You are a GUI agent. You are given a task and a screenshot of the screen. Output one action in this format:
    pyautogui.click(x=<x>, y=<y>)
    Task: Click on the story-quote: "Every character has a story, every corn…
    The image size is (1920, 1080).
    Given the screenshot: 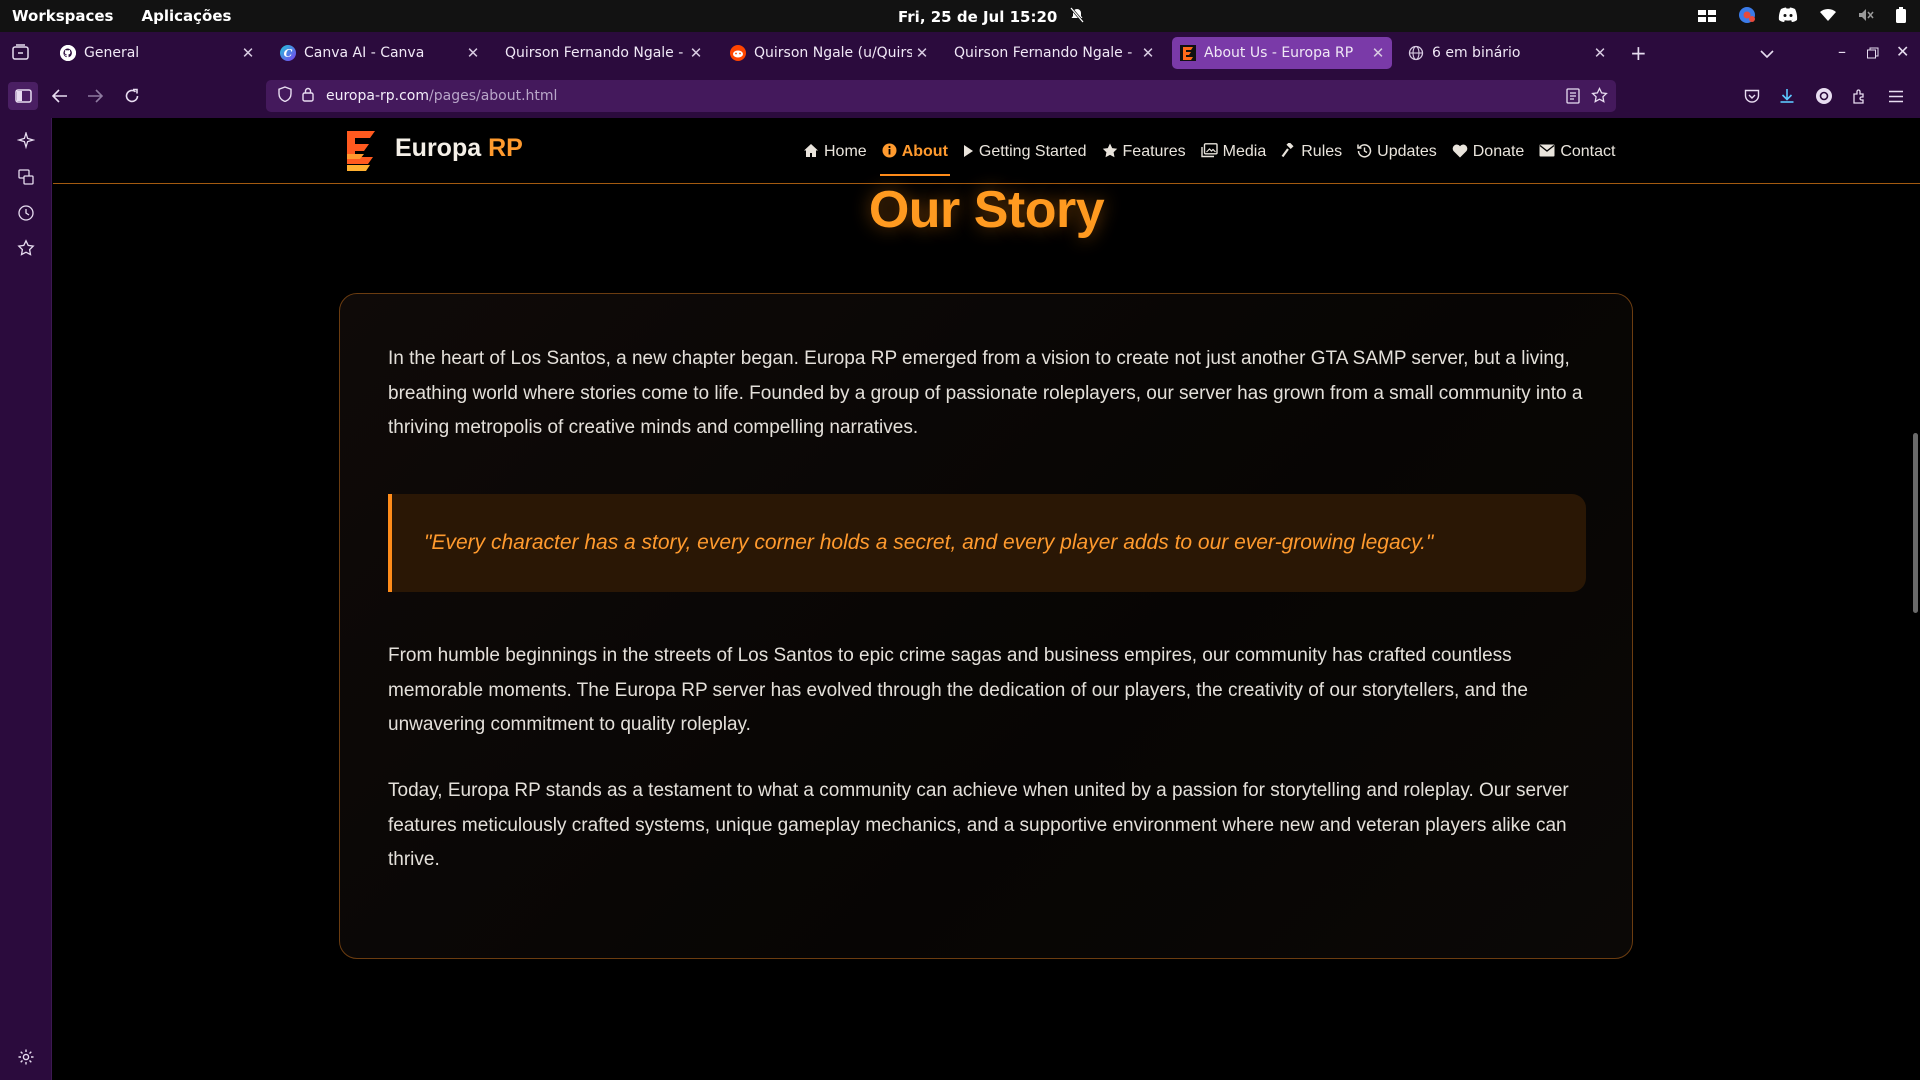 What is the action you would take?
    pyautogui.click(x=987, y=543)
    